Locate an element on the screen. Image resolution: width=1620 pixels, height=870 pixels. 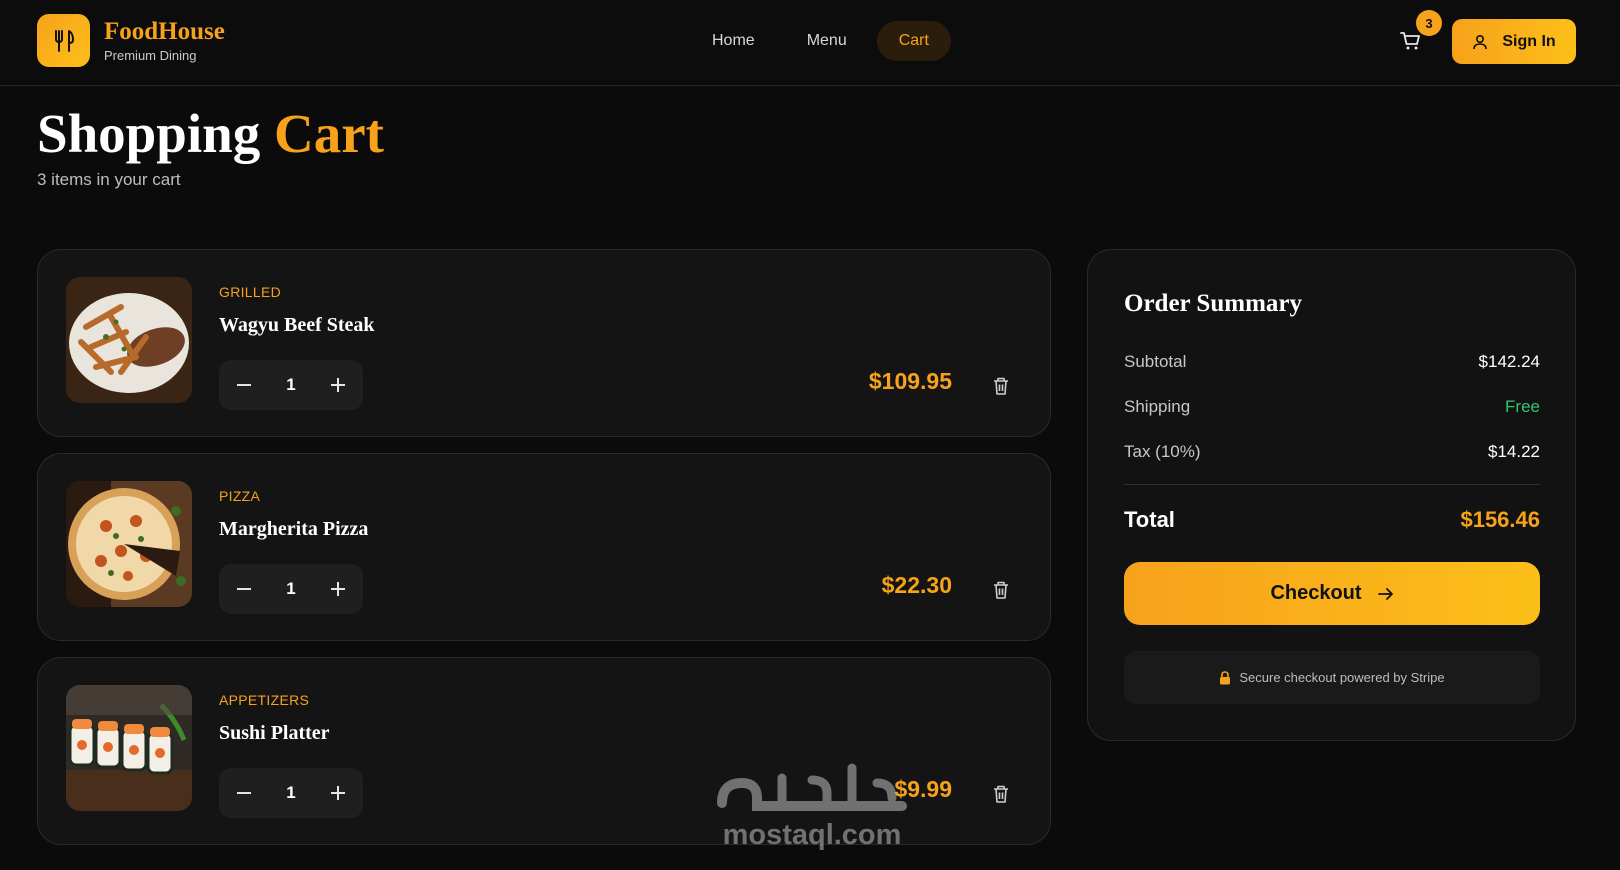
item-category: APPETIZERS is located at coordinates (264, 700).